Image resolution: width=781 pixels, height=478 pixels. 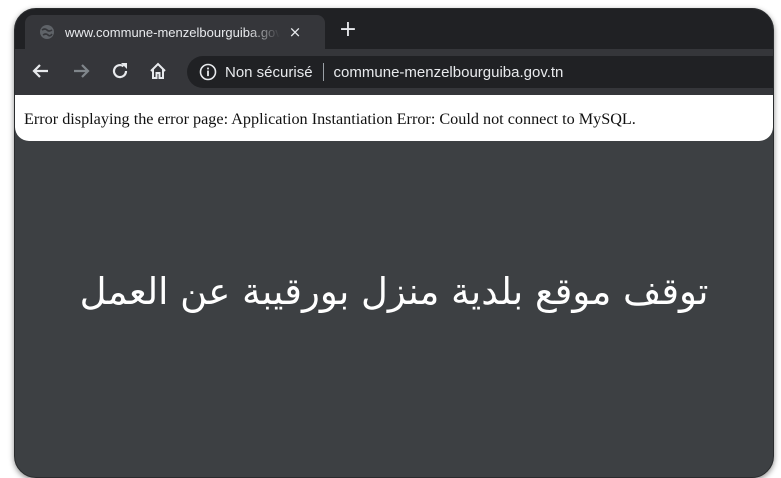 I want to click on globe-icon, so click(x=47, y=32).